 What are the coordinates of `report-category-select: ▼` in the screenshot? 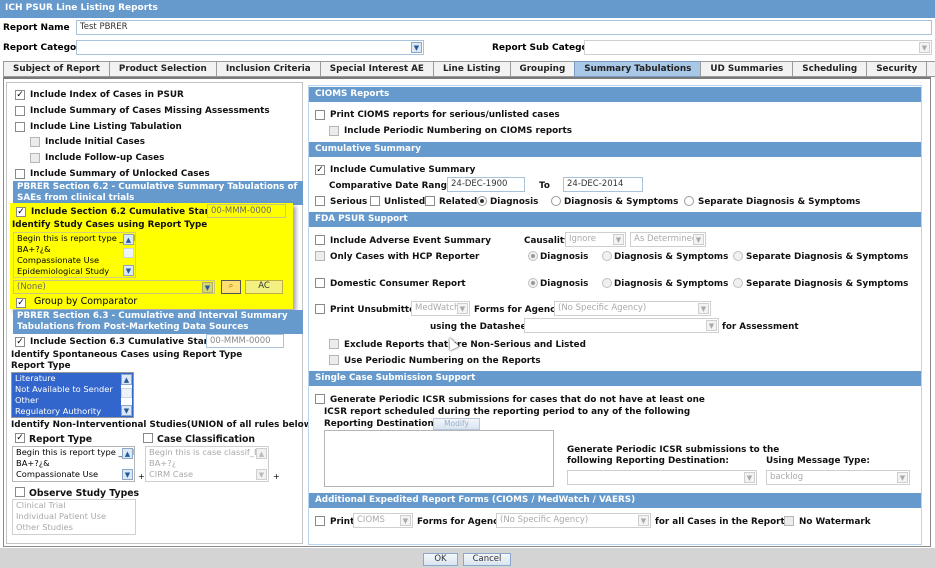 It's located at (250, 47).